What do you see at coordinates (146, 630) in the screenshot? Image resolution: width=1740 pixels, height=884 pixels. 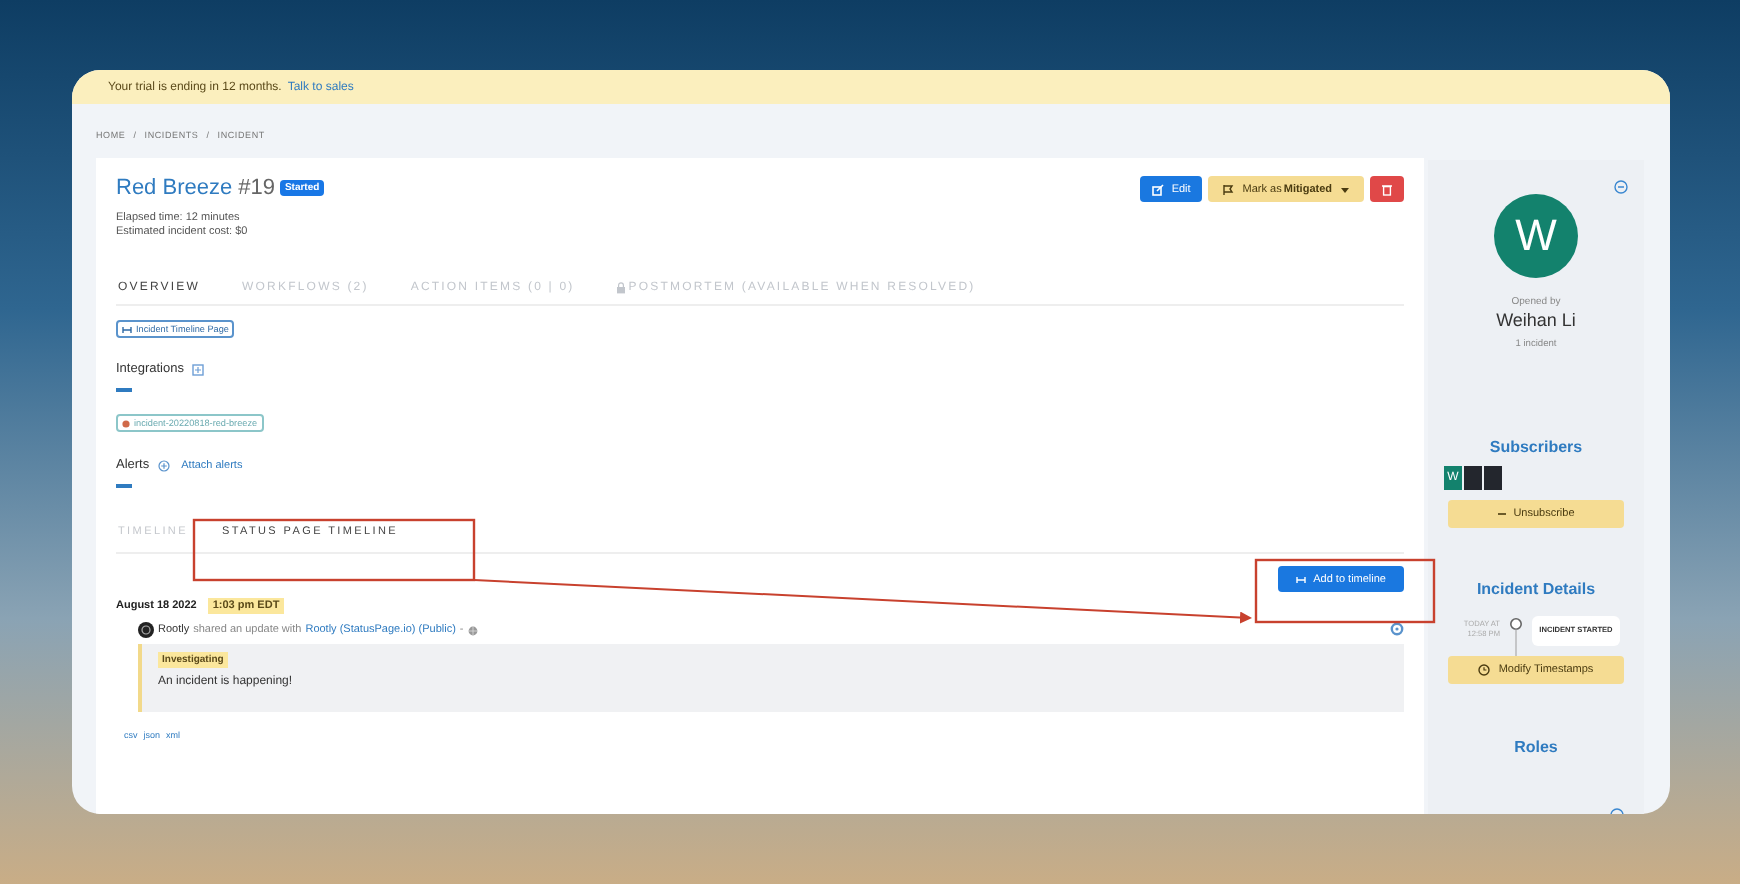 I see `avatar-icon` at bounding box center [146, 630].